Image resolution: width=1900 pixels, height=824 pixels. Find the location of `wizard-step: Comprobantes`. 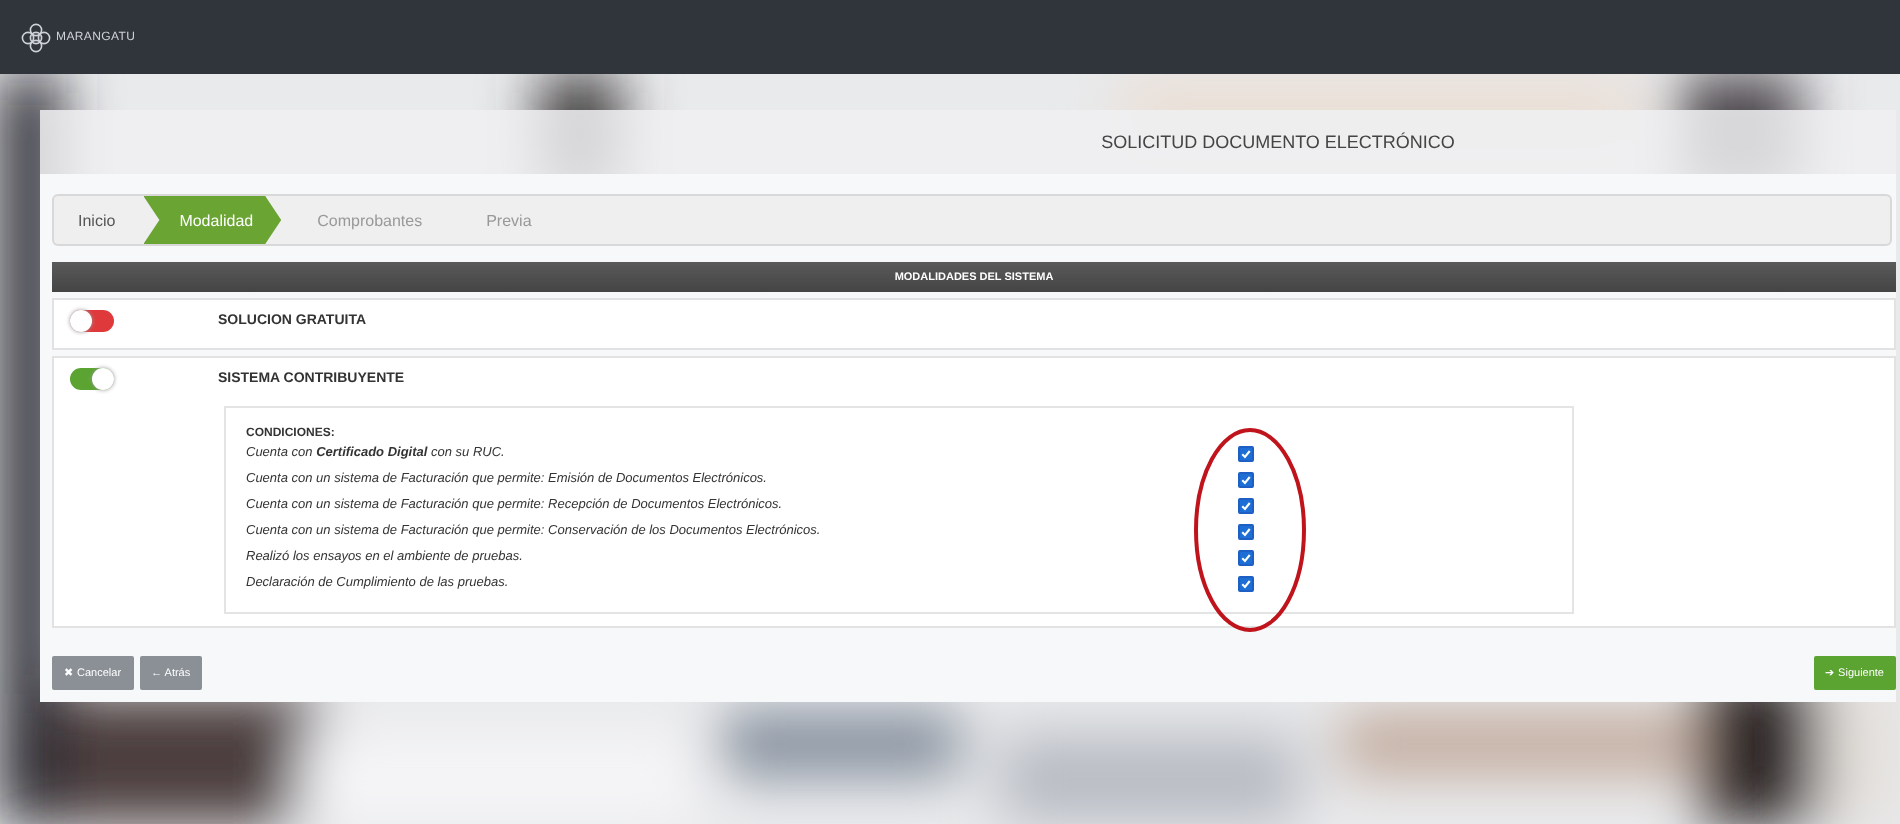

wizard-step: Comprobantes is located at coordinates (366, 220).